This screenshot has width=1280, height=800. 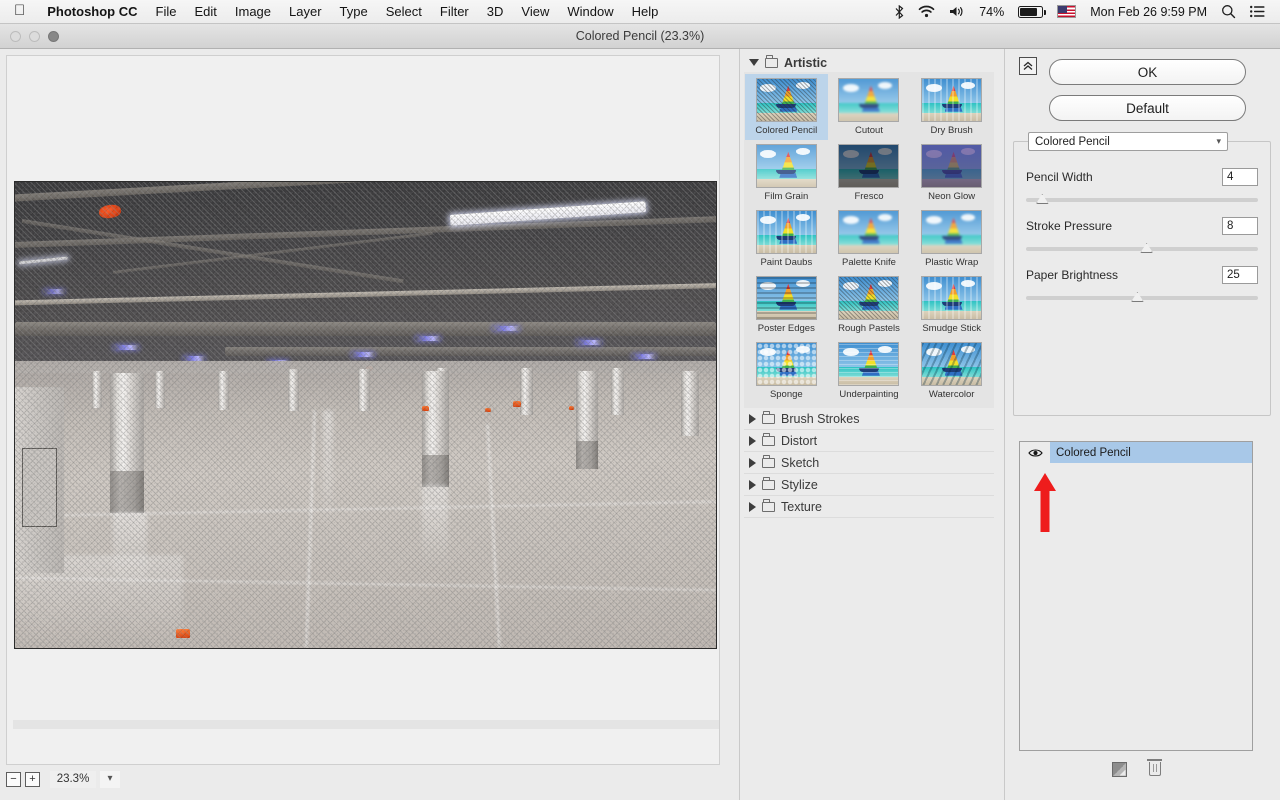 What do you see at coordinates (786, 173) in the screenshot?
I see `filter-thumbnail: Film Grain` at bounding box center [786, 173].